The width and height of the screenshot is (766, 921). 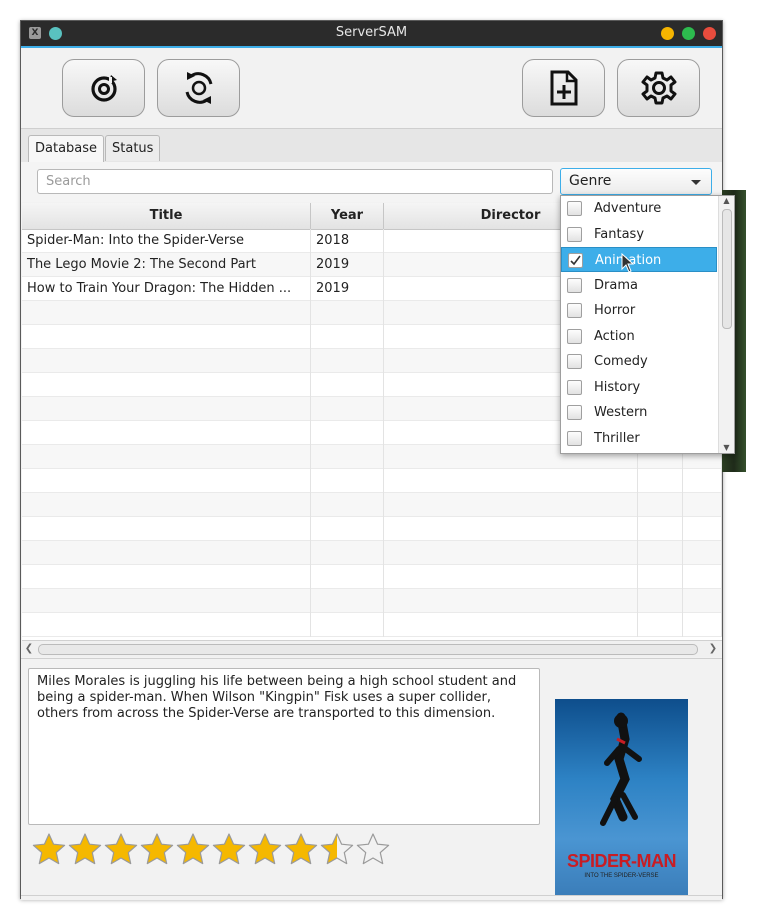 What do you see at coordinates (639, 208) in the screenshot?
I see `genre-option-adventure: Adventure` at bounding box center [639, 208].